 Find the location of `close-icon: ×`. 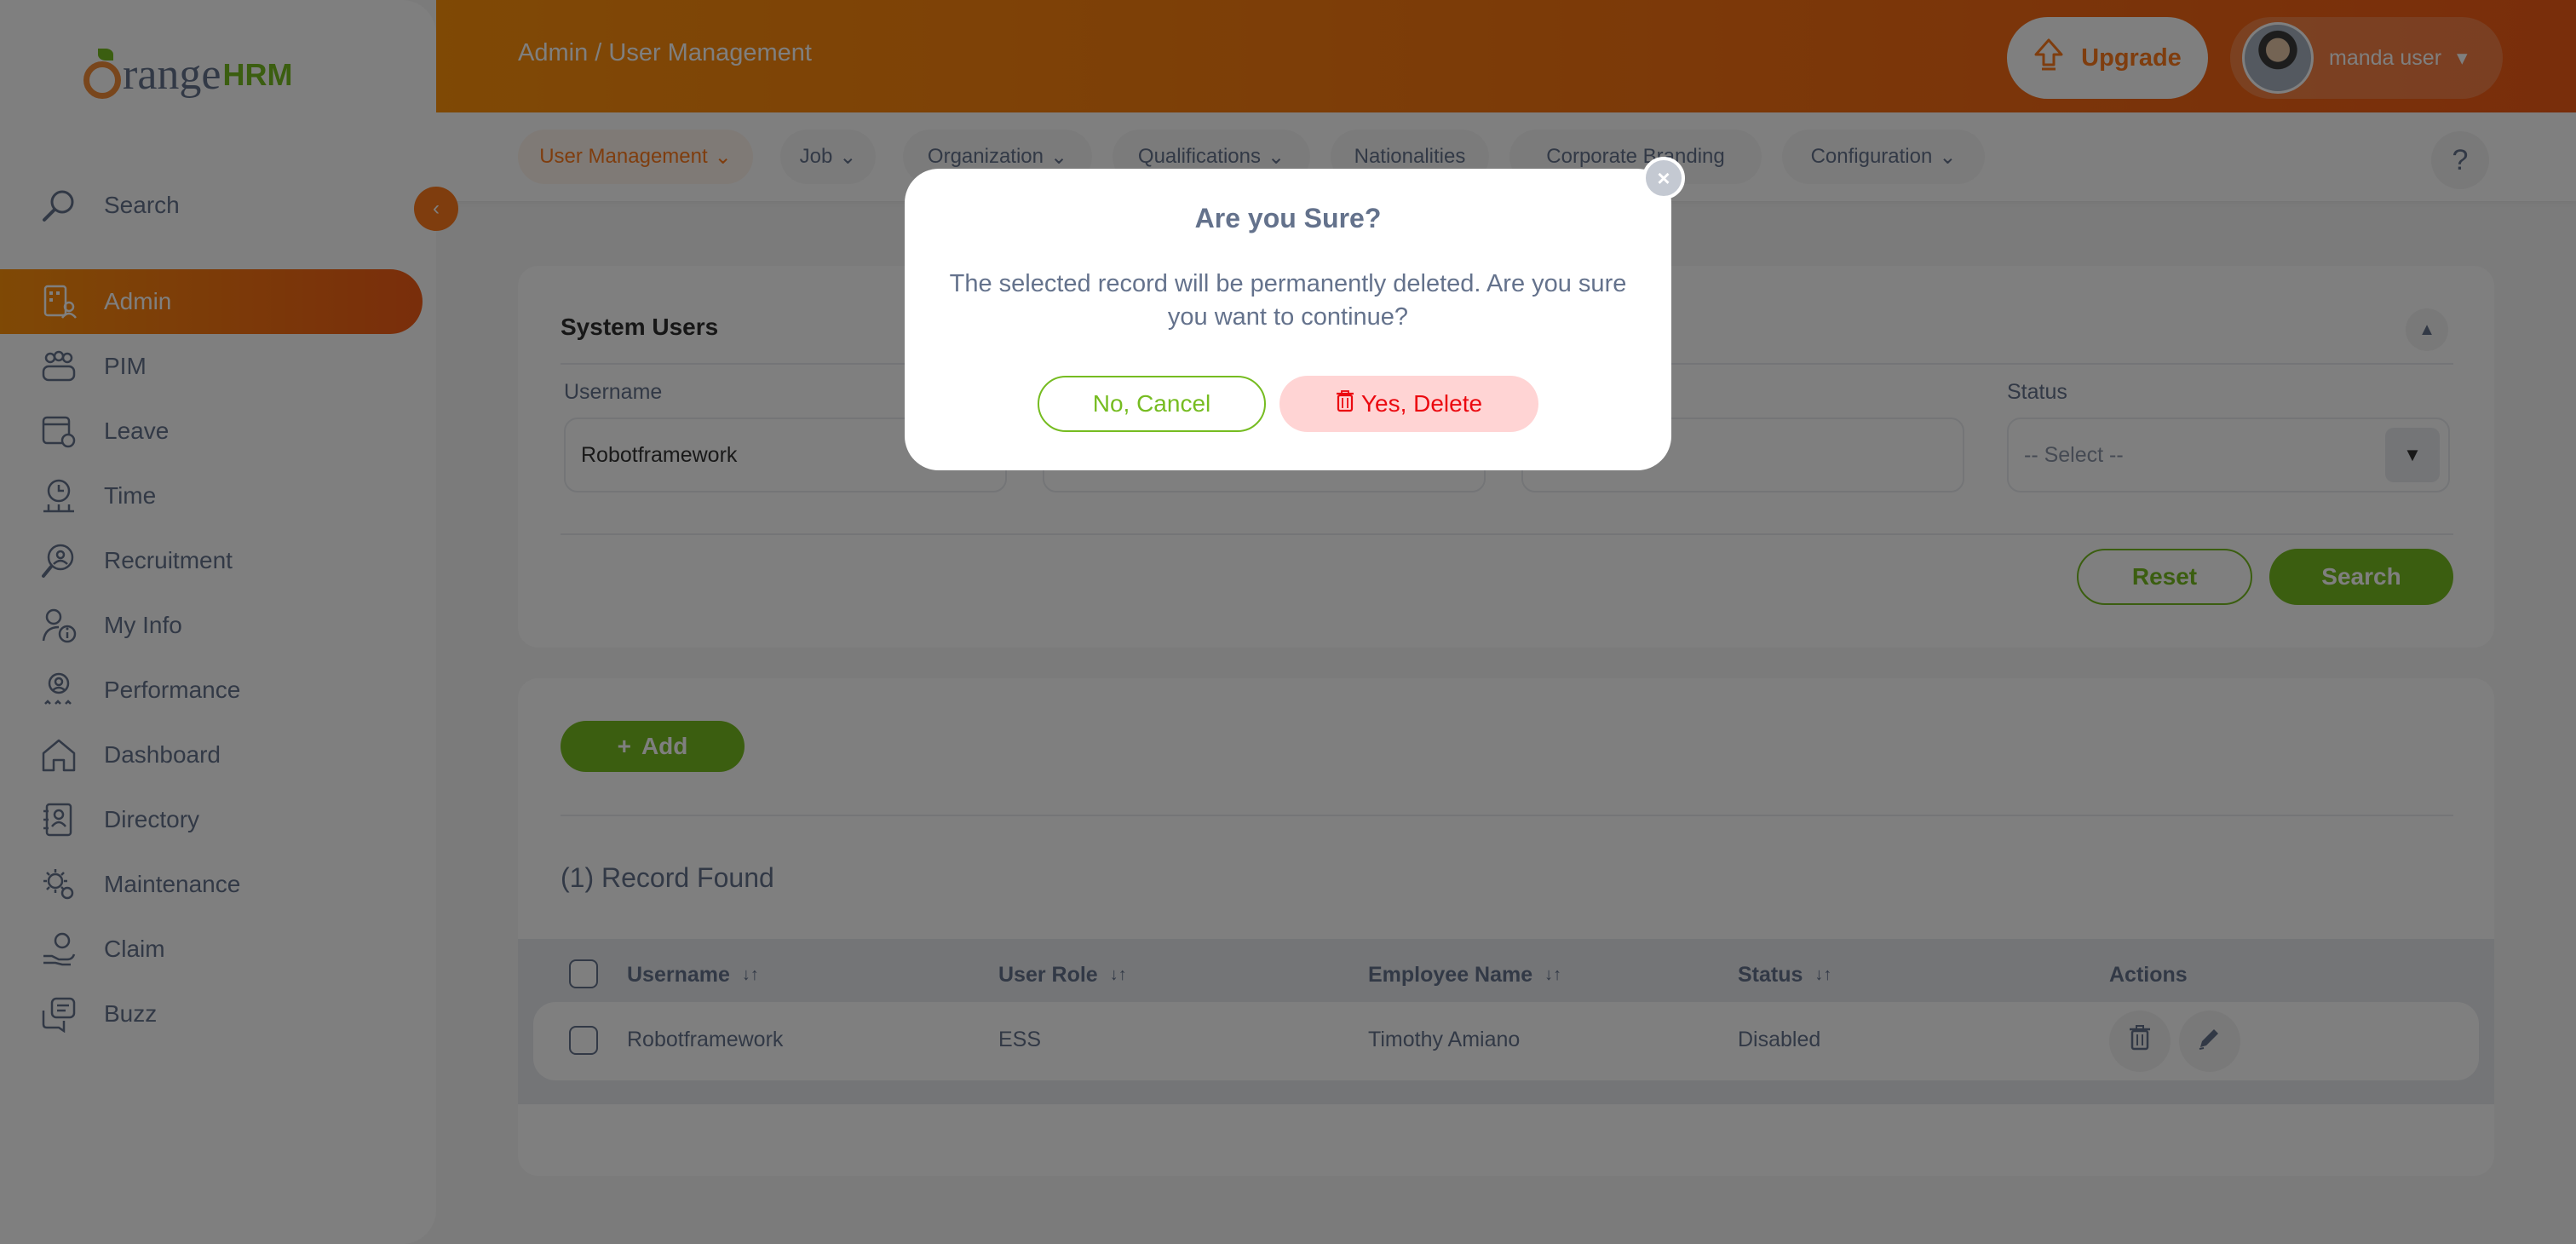

close-icon: × is located at coordinates (1664, 178).